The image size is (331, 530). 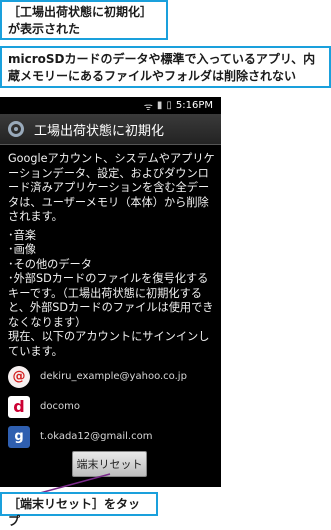 I want to click on callout-tap-reset-text: ［端末リセット］をタップ, so click(x=74, y=512).